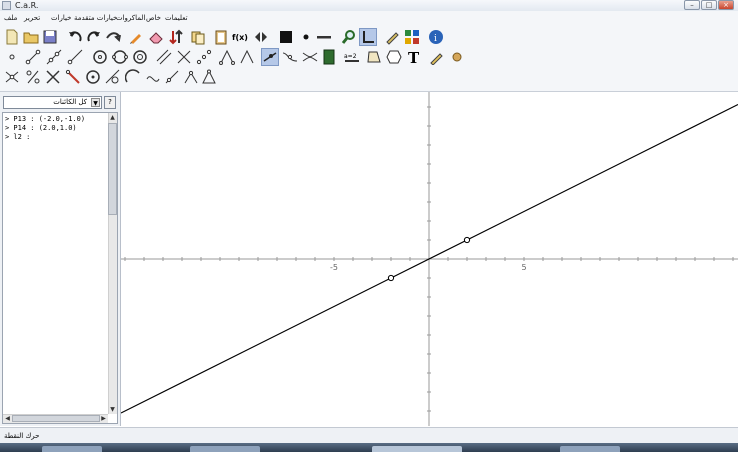 Image resolution: width=738 pixels, height=452 pixels. What do you see at coordinates (176, 37) in the screenshot?
I see `sort-icon` at bounding box center [176, 37].